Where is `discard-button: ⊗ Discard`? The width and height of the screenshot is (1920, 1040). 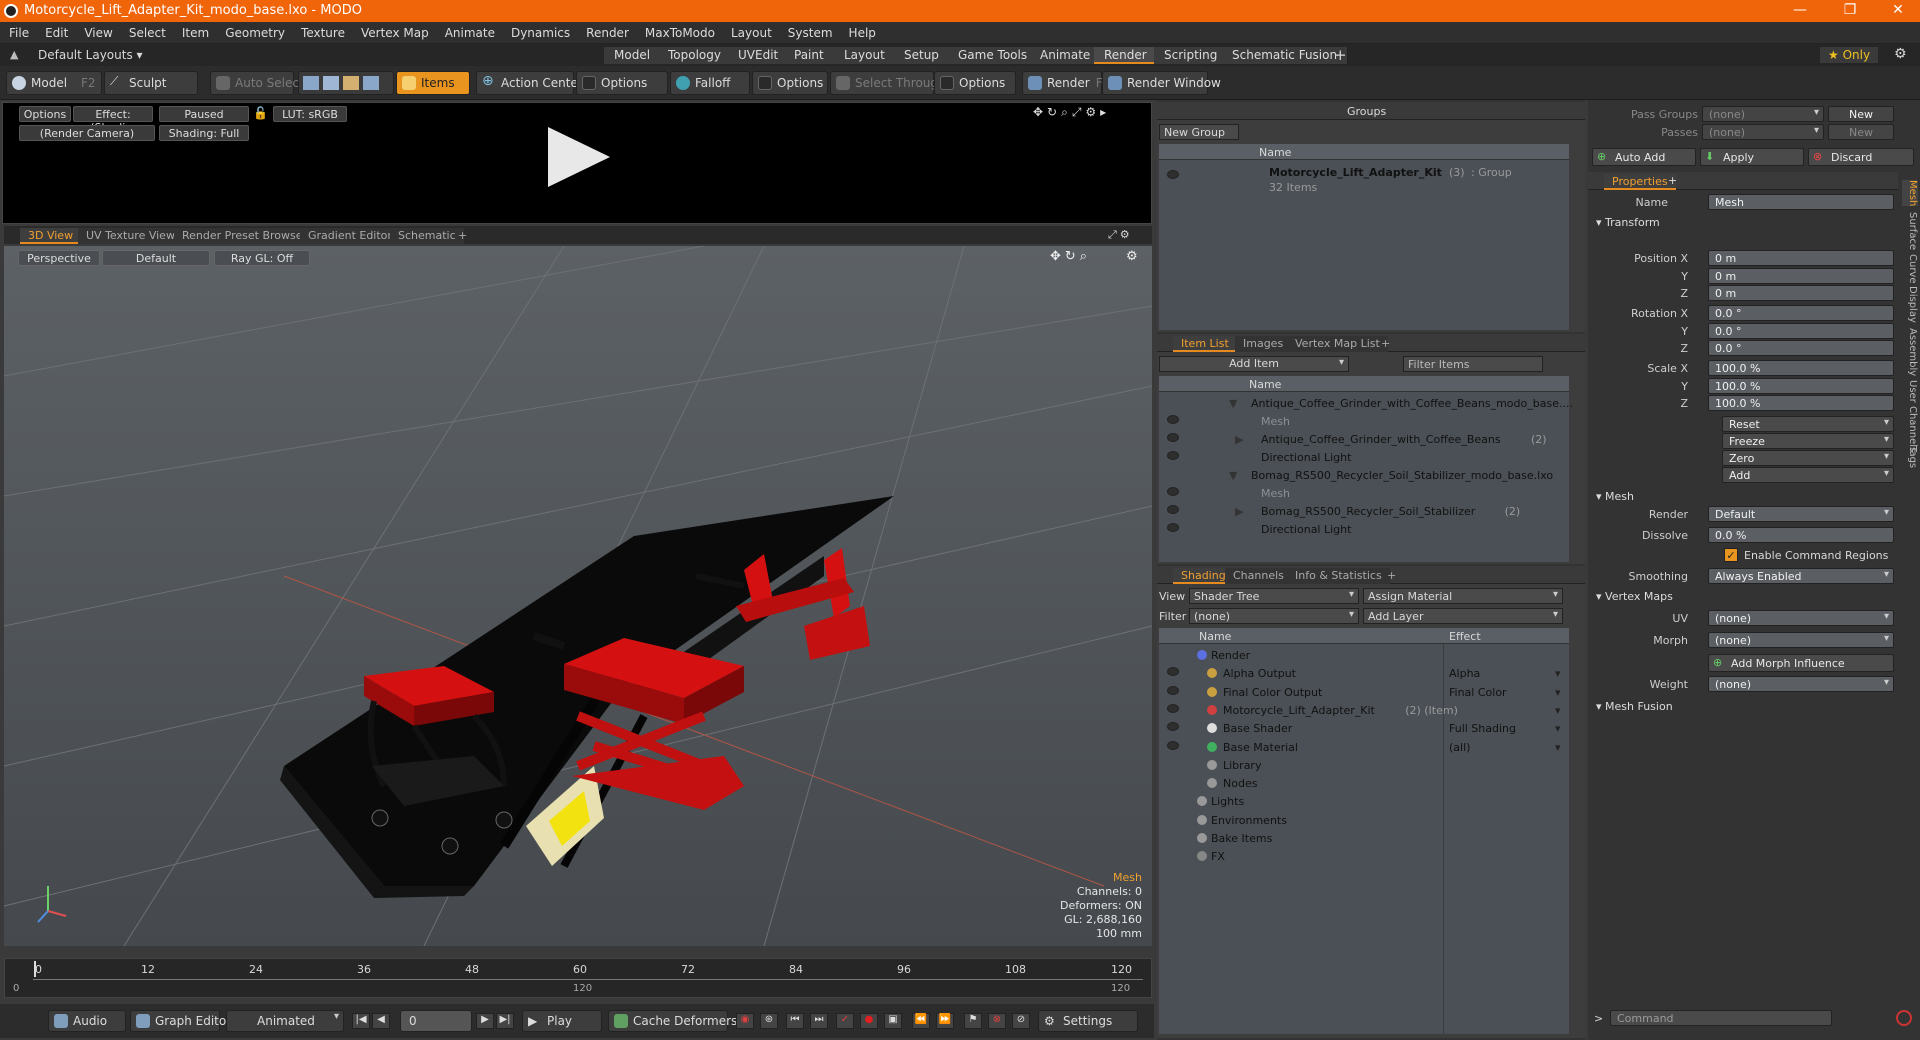 discard-button: ⊗ Discard is located at coordinates (1861, 157).